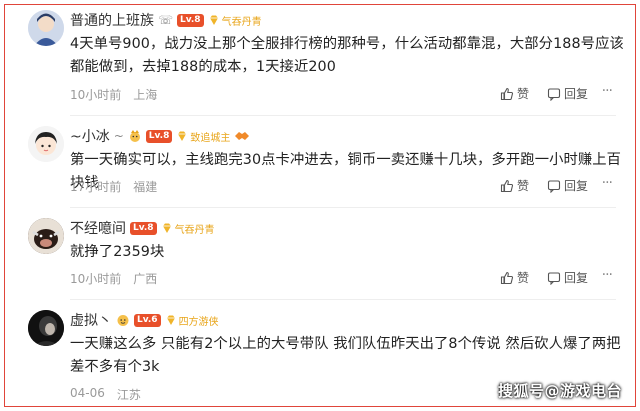 The width and height of the screenshot is (640, 411). Describe the element at coordinates (559, 391) in the screenshot. I see `watermark: 搜狐号@游戏电台` at that location.